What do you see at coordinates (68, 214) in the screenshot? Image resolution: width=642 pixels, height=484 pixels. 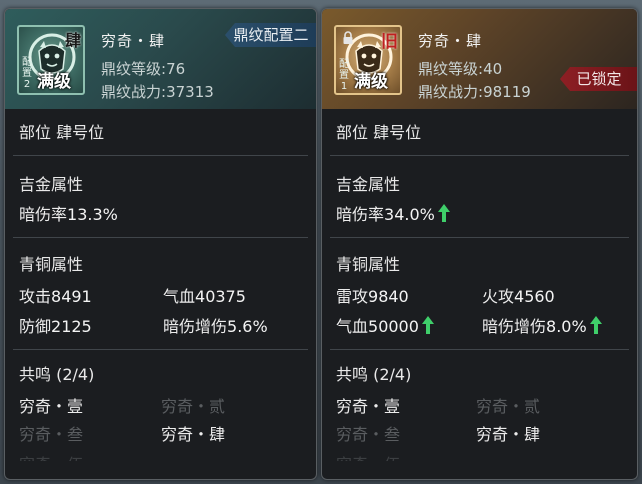 I see `gold-stat: 暗伤率13.3%` at bounding box center [68, 214].